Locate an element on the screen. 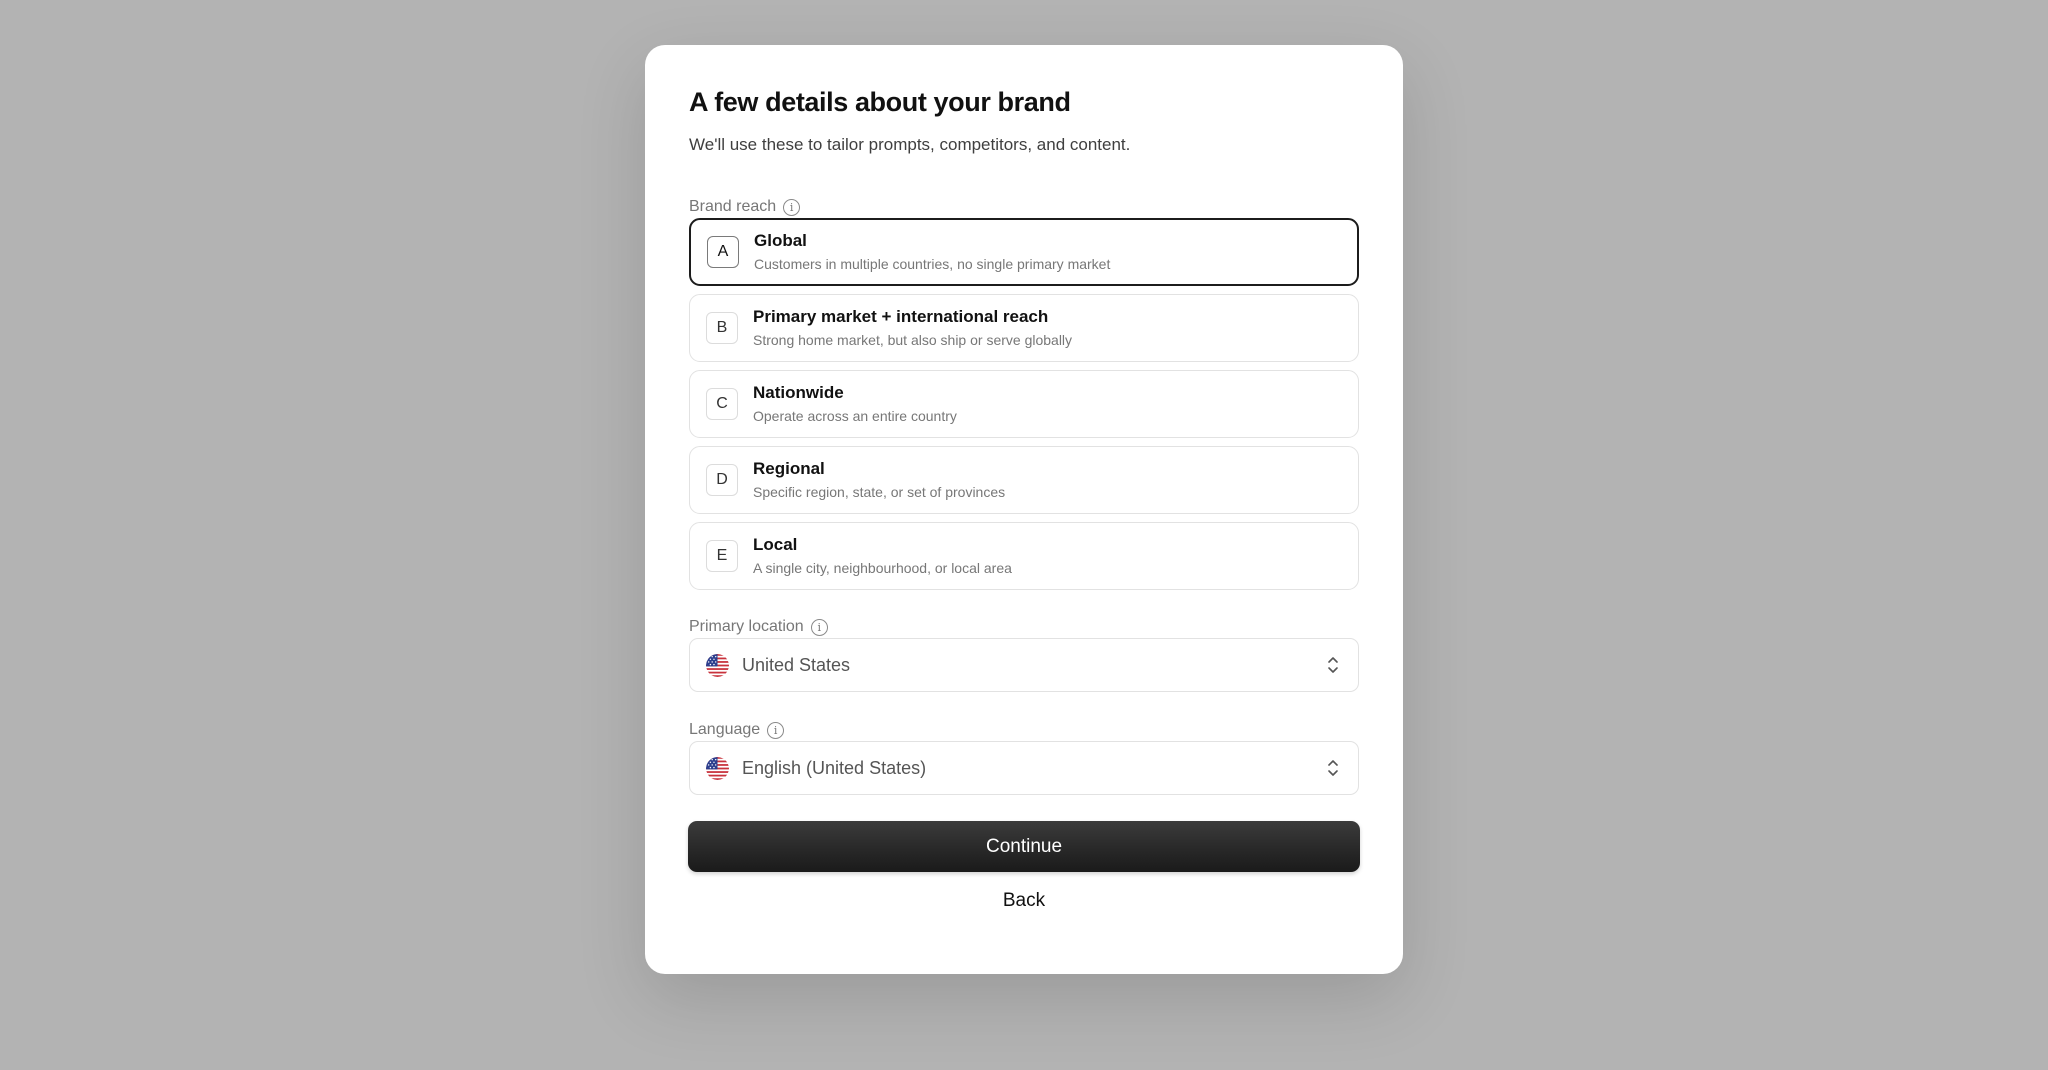 The image size is (2048, 1070). primary-location-value: United States is located at coordinates (796, 664).